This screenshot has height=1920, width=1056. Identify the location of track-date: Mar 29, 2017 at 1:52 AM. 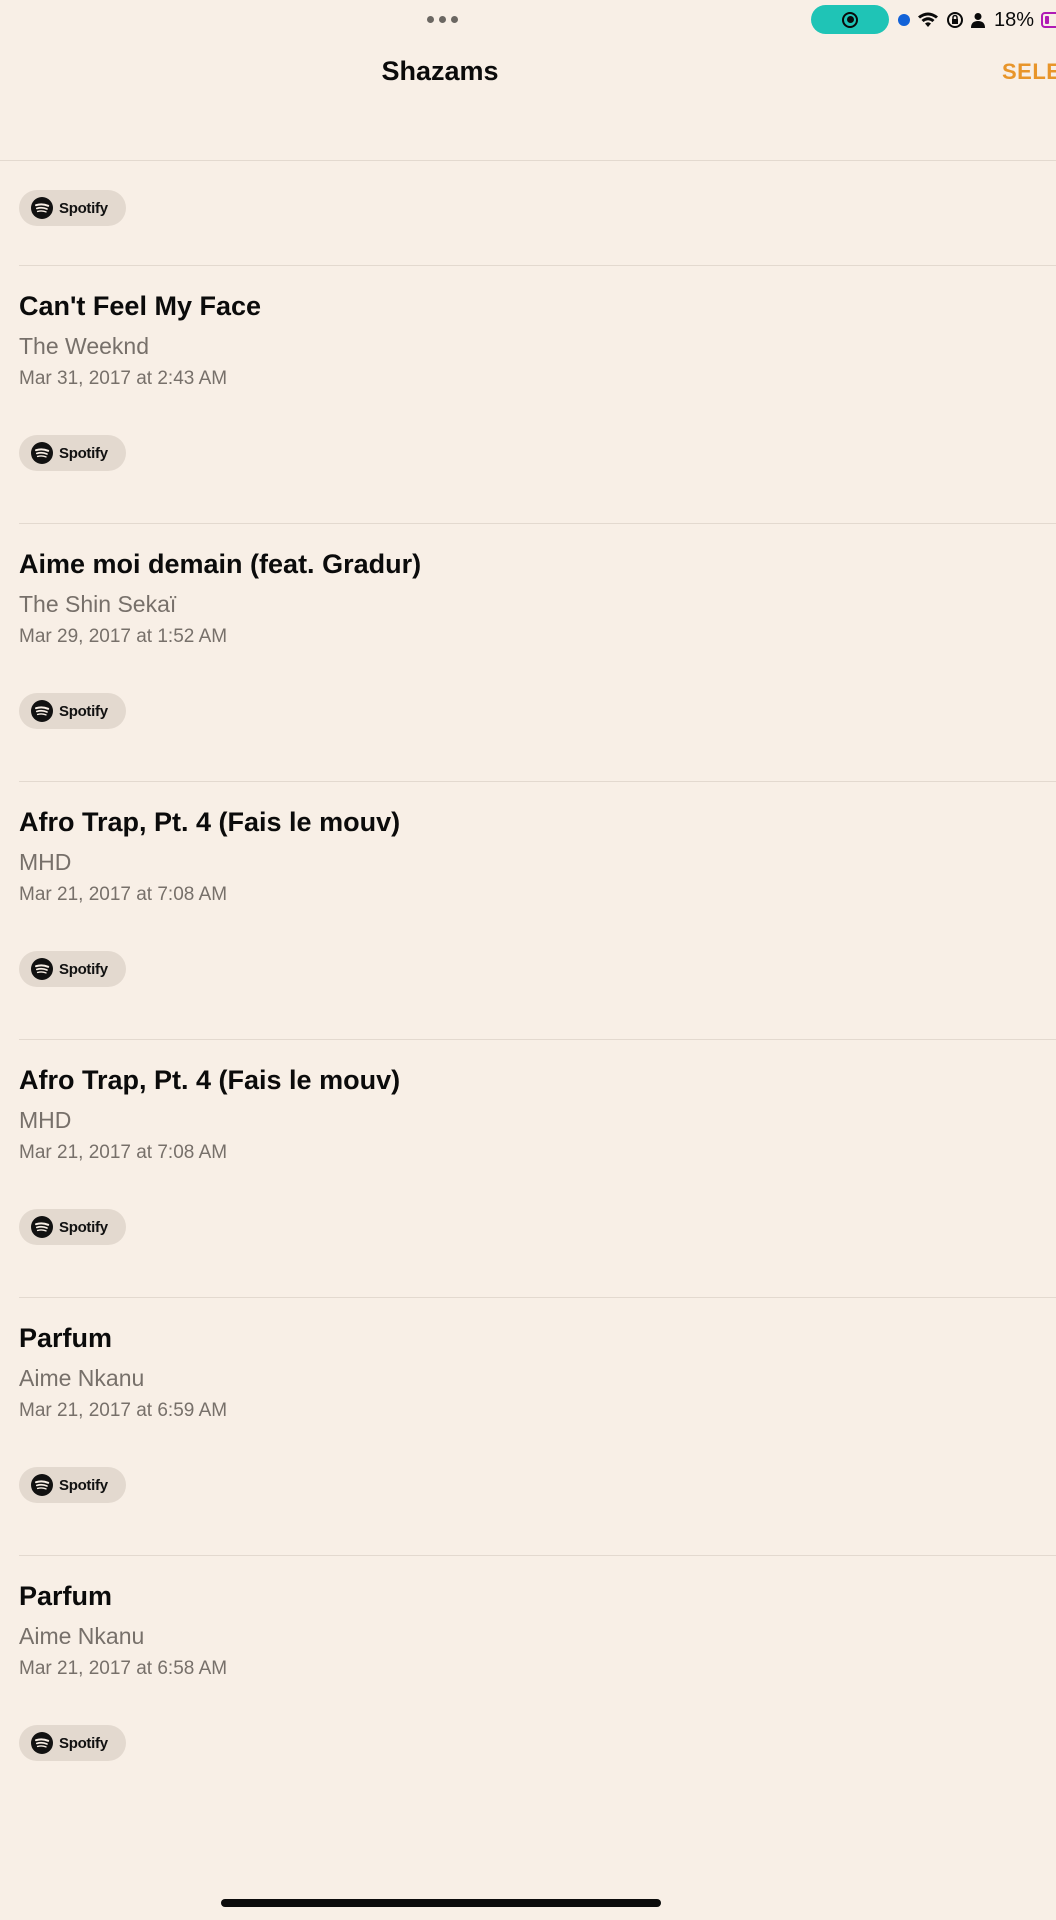
(123, 636).